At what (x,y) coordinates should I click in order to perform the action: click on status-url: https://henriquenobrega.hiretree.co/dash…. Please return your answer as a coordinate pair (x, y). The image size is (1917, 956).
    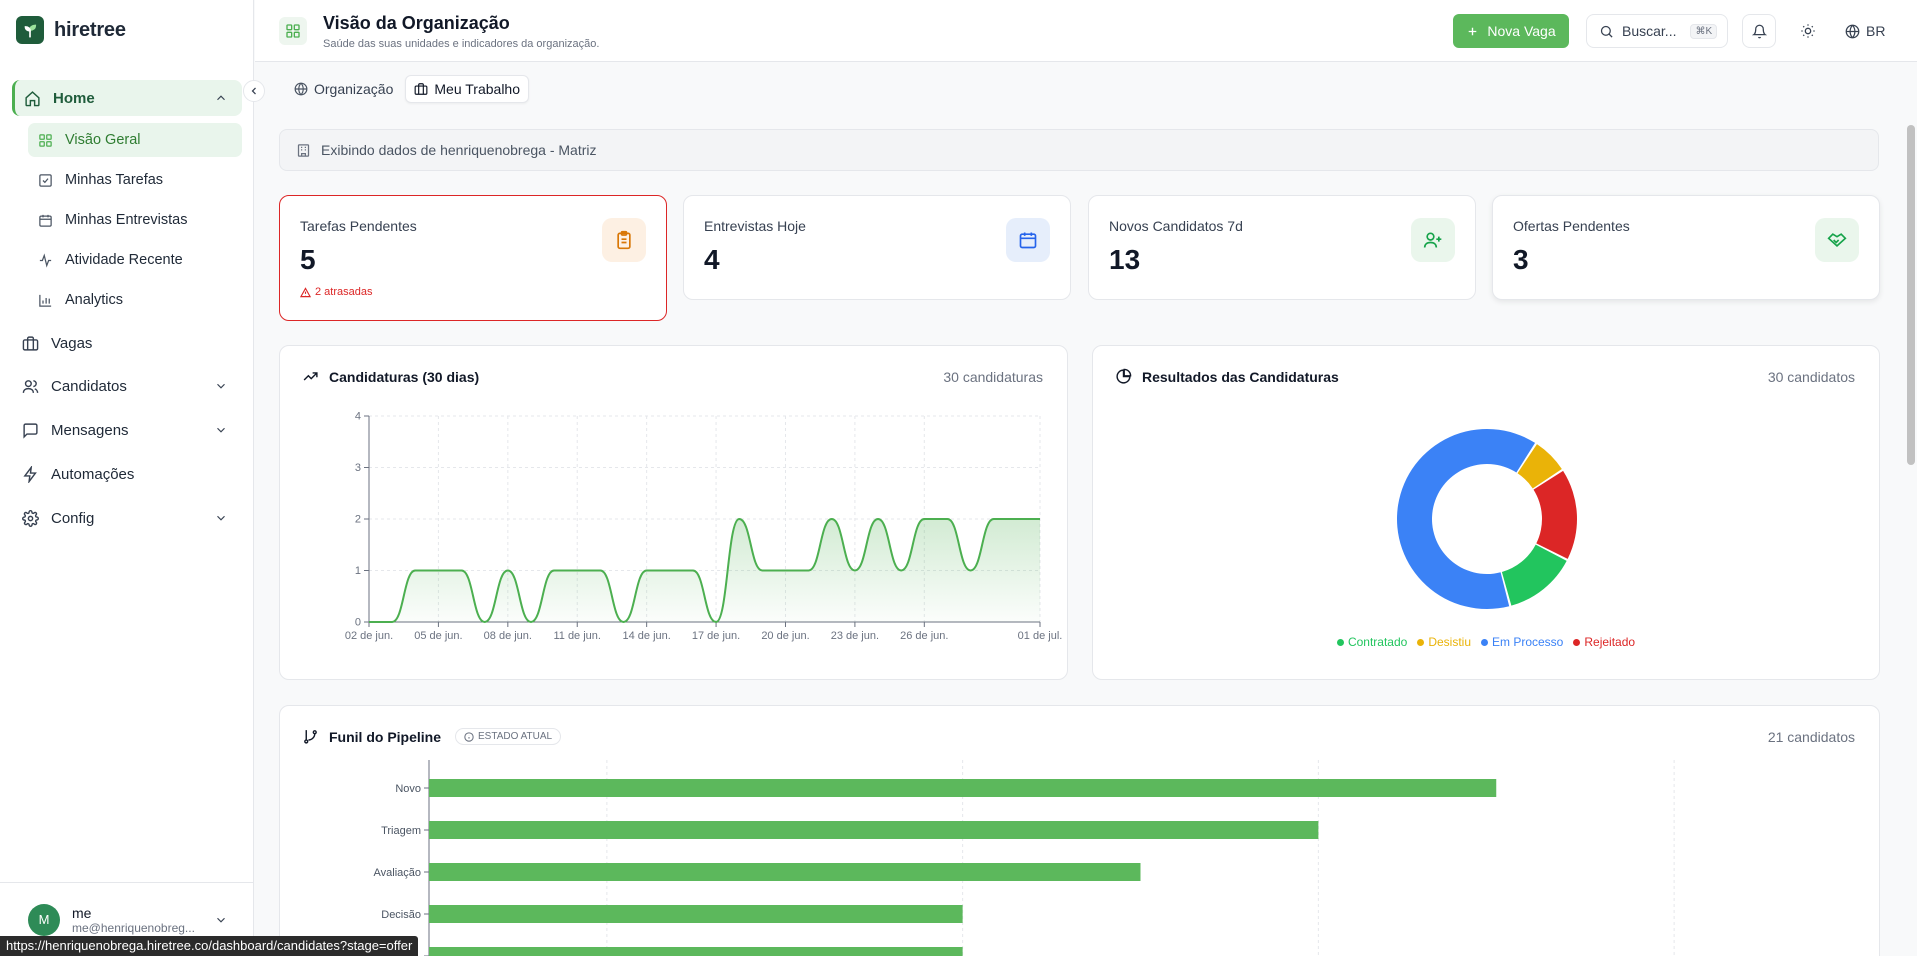
    Looking at the image, I should click on (209, 946).